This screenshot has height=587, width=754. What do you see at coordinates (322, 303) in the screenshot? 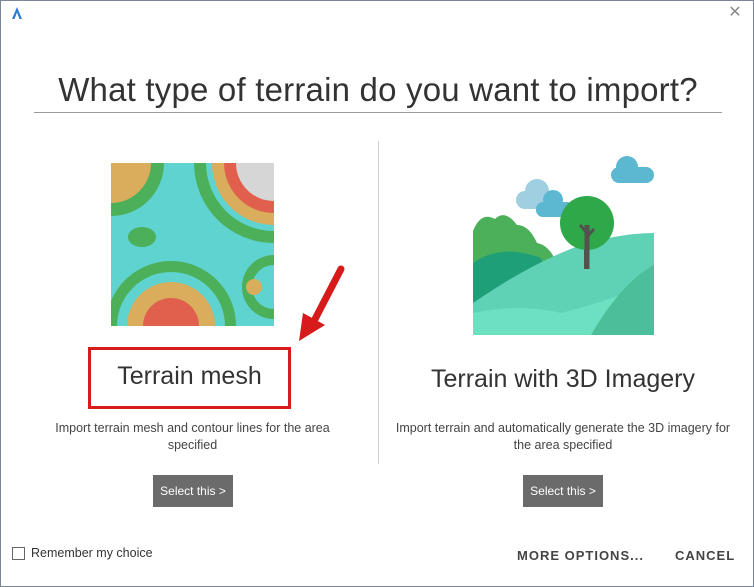
I see `red-arrow-icon` at bounding box center [322, 303].